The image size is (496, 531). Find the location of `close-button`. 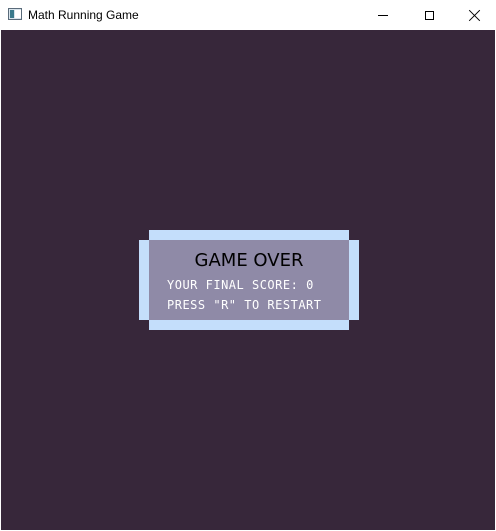

close-button is located at coordinates (474, 15).